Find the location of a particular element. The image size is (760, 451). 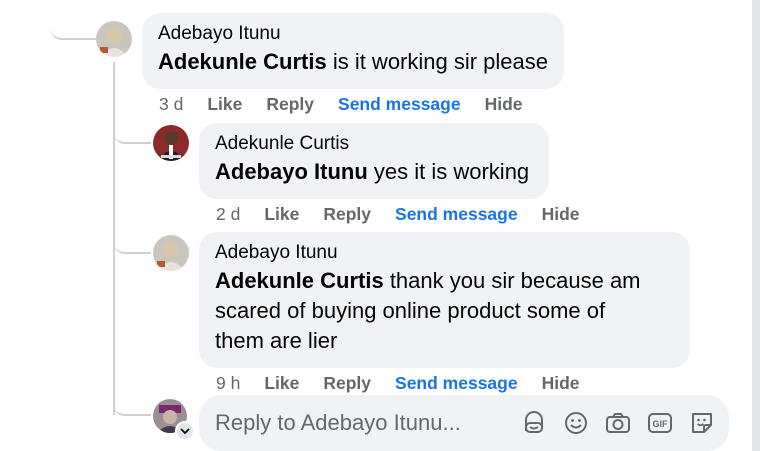

mention-link: Adebayo Itunu is located at coordinates (291, 171).